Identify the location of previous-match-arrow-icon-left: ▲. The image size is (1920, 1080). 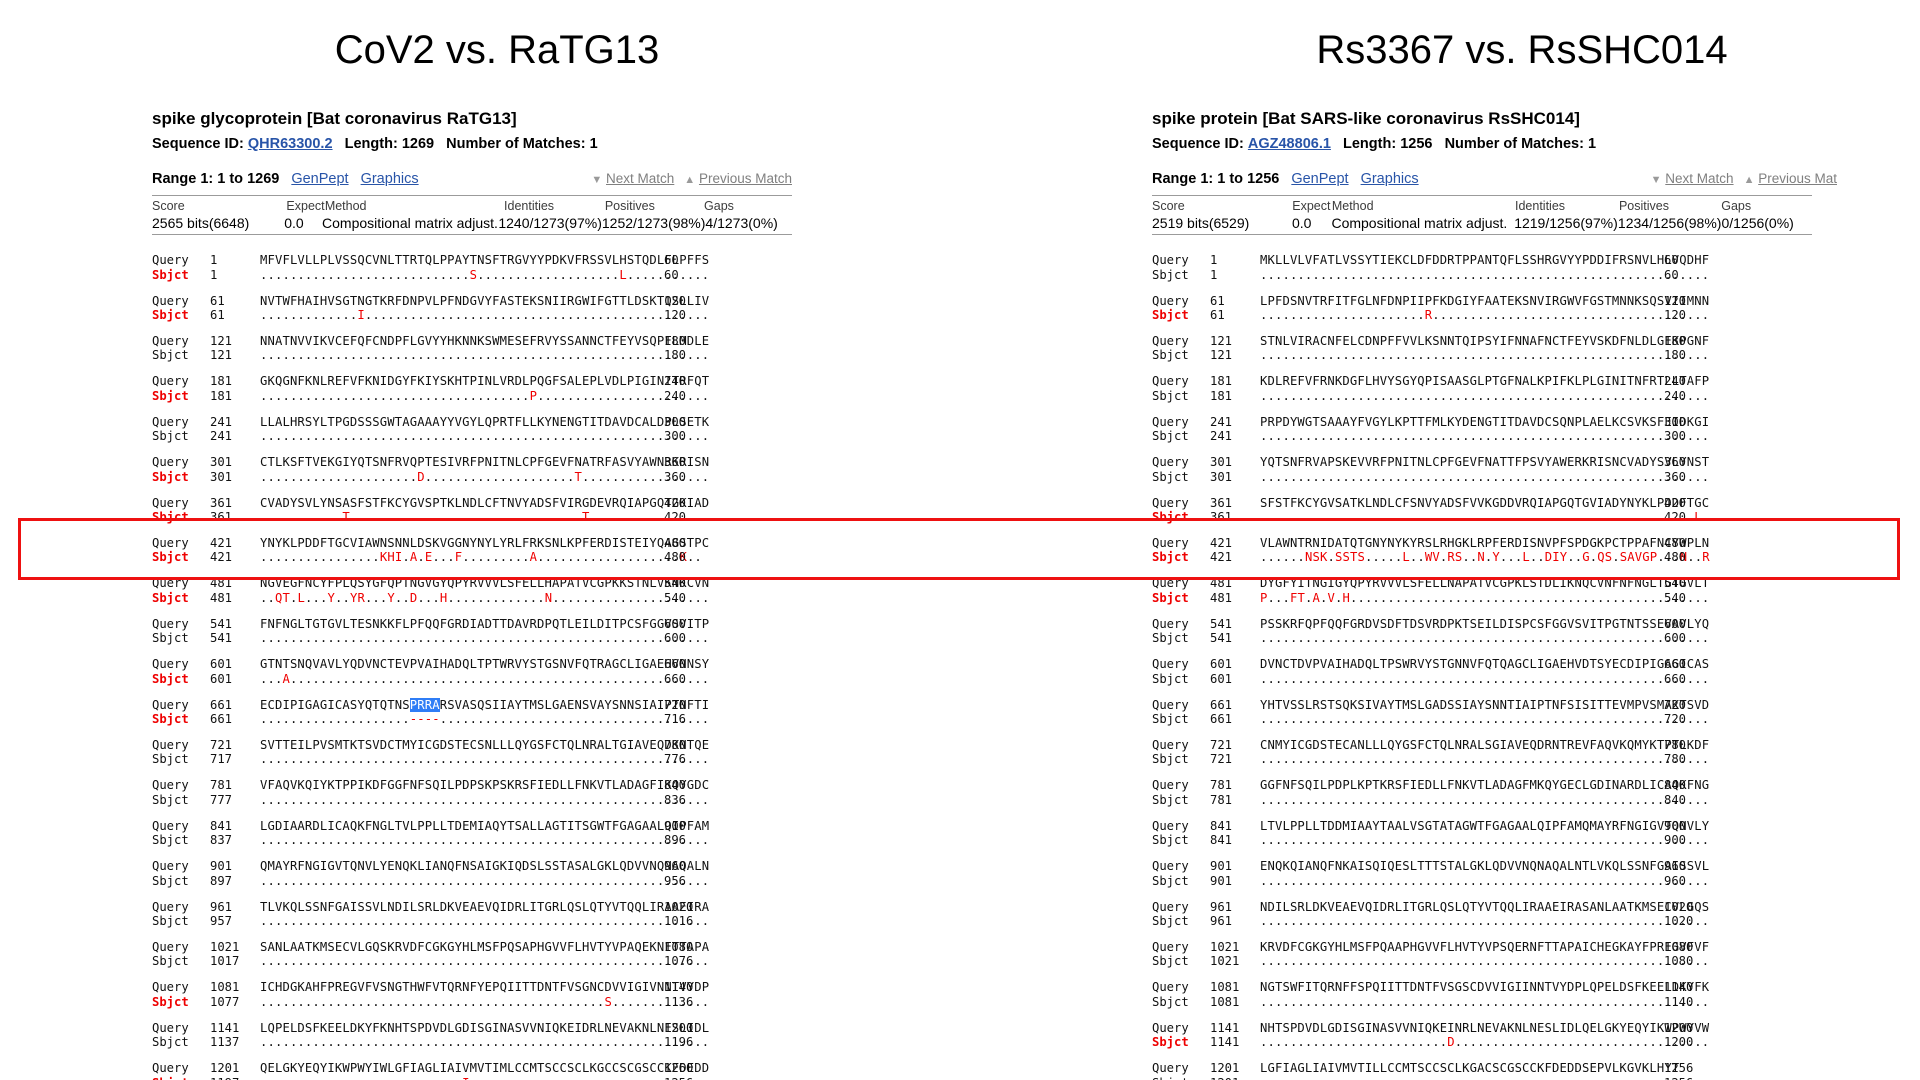
(690, 180).